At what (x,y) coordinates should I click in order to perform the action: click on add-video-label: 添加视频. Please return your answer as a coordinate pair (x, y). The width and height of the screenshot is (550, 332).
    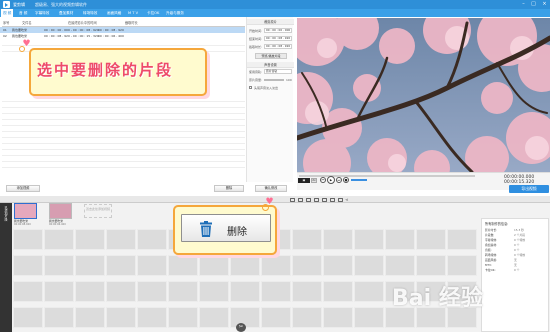
    Looking at the image, I should click on (23, 188).